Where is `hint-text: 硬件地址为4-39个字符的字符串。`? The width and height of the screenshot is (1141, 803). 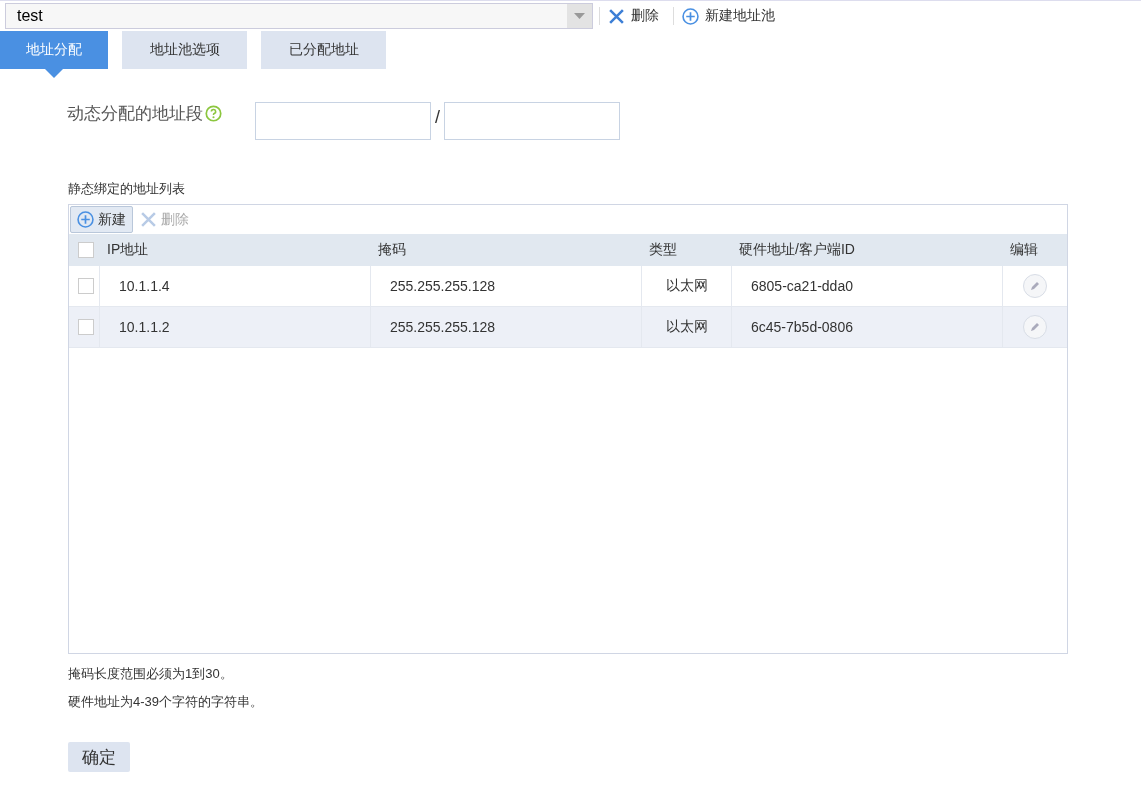
hint-text: 硬件地址为4-39个字符的字符串。 is located at coordinates (166, 702).